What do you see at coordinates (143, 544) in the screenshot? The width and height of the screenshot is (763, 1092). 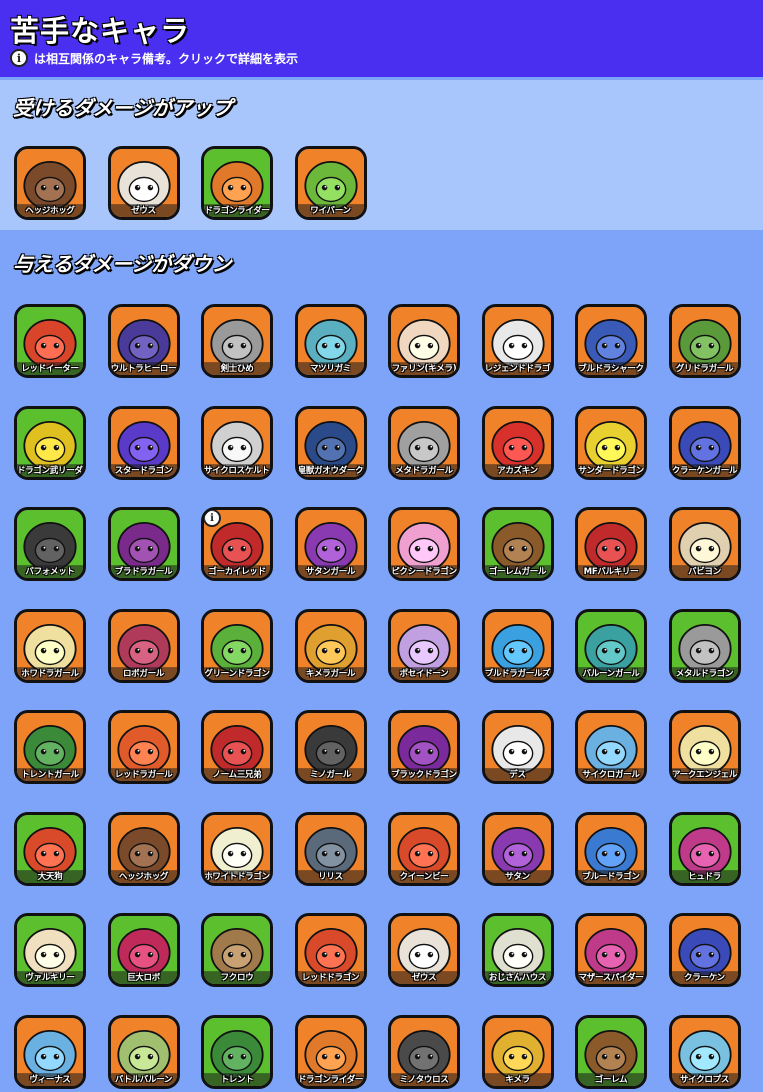 I see `character-card: ブラドラガール` at bounding box center [143, 544].